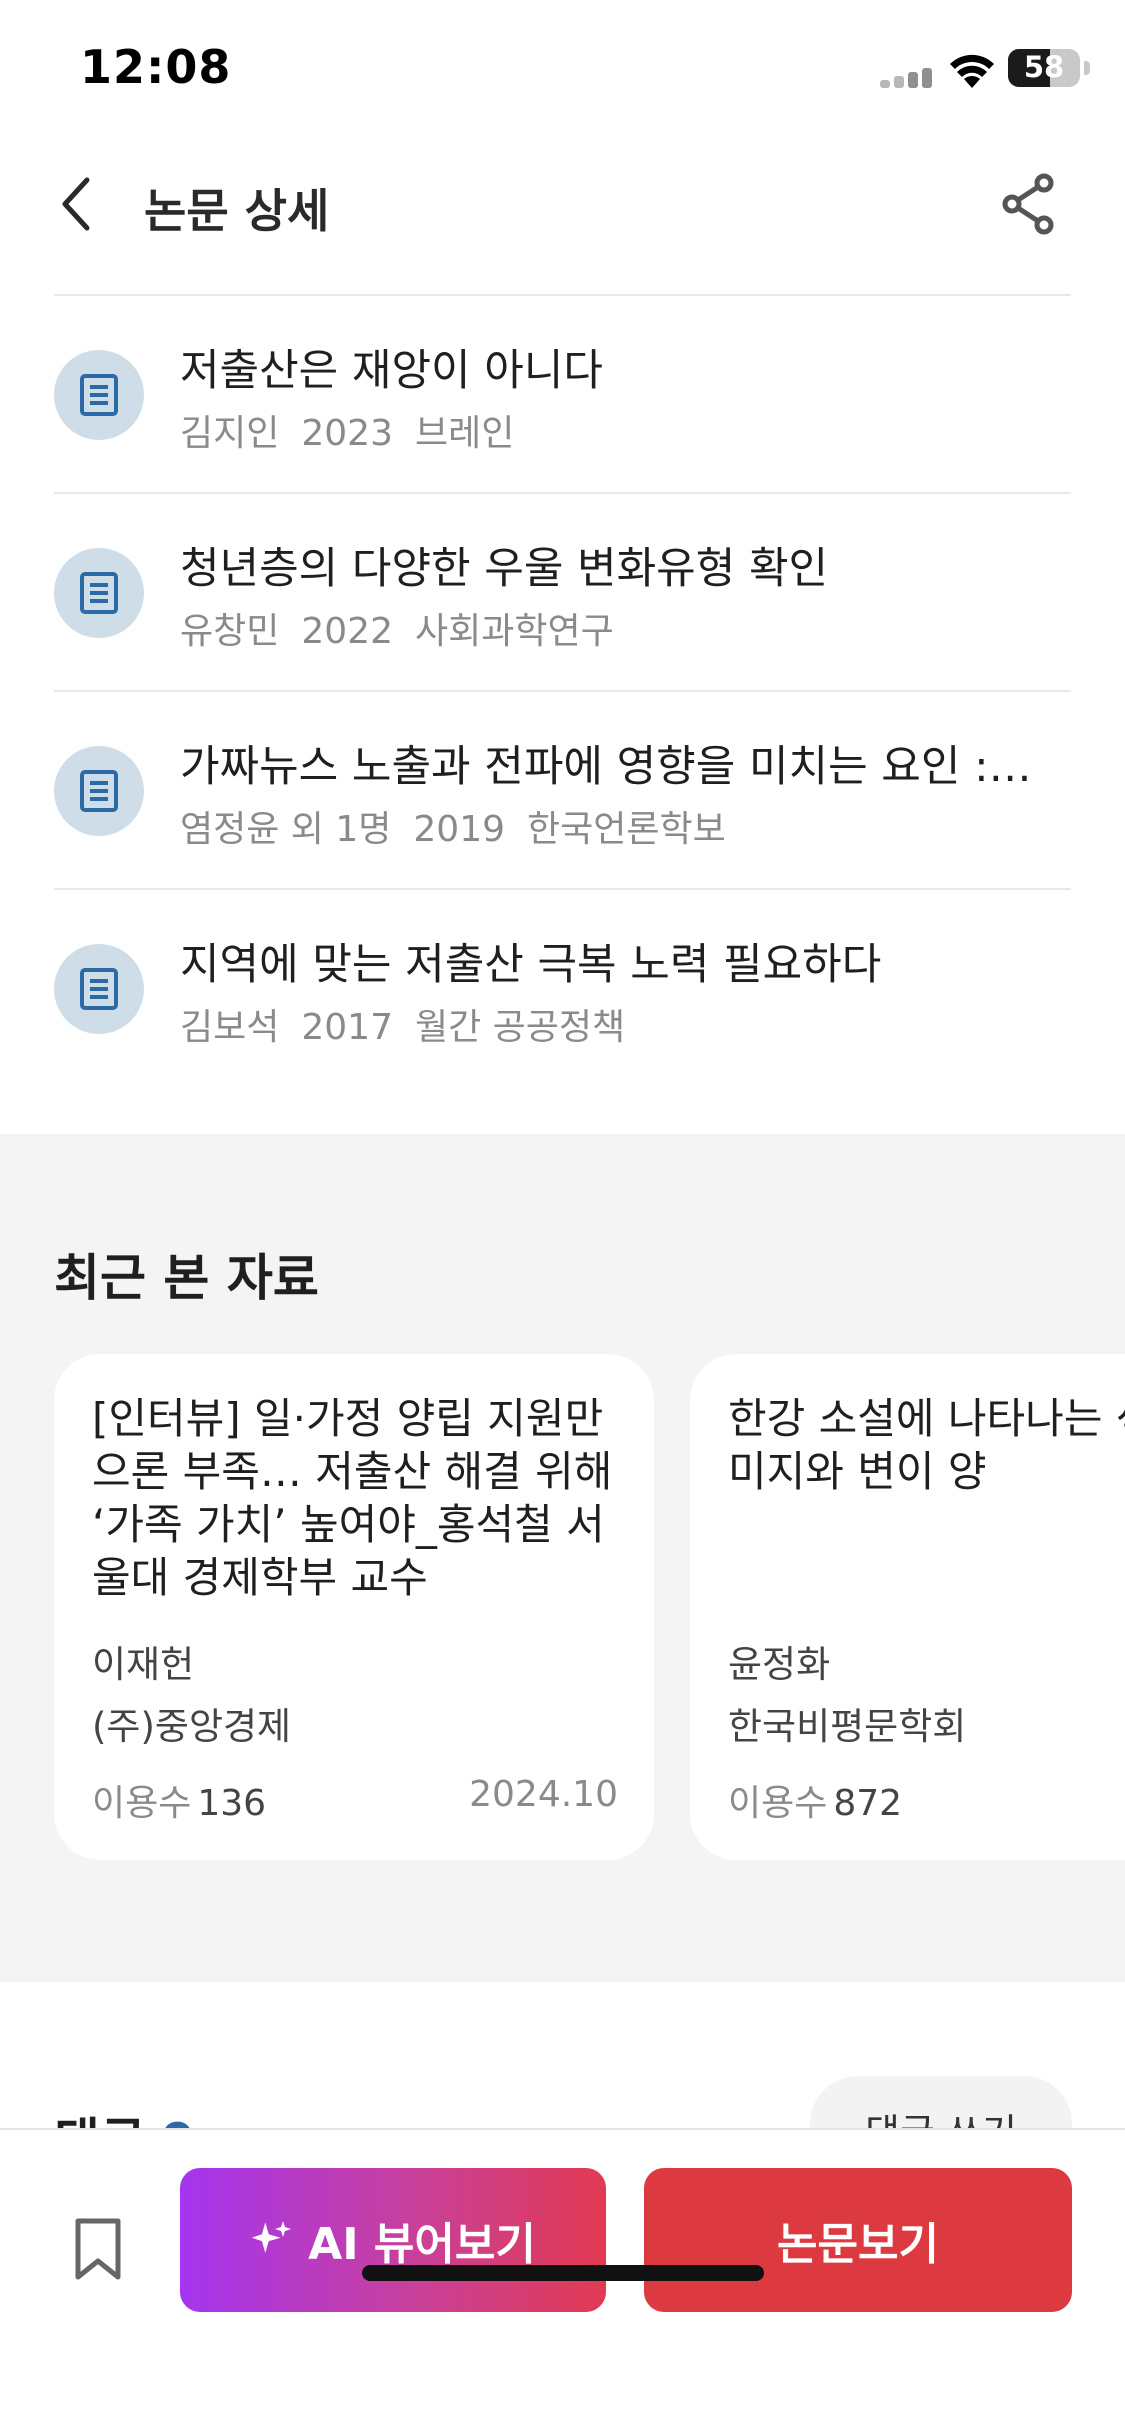 The height and width of the screenshot is (2436, 1125). Describe the element at coordinates (543, 1794) in the screenshot. I see `card-date: 2024.10` at that location.